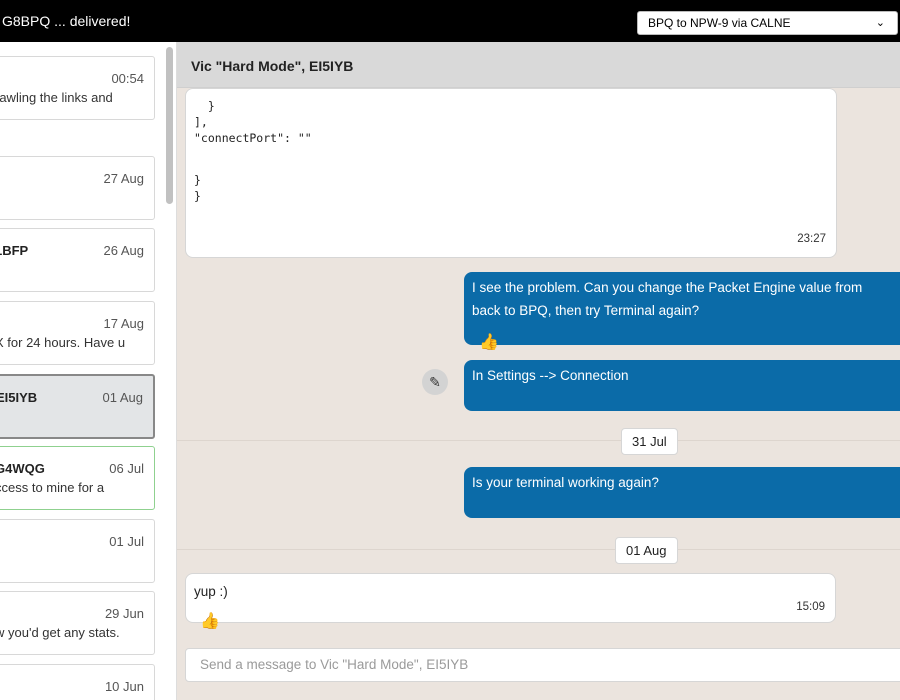 The image size is (900, 700). What do you see at coordinates (63, 342) in the screenshot?
I see `conversation-snippet: X for 24 hours. Have u` at bounding box center [63, 342].